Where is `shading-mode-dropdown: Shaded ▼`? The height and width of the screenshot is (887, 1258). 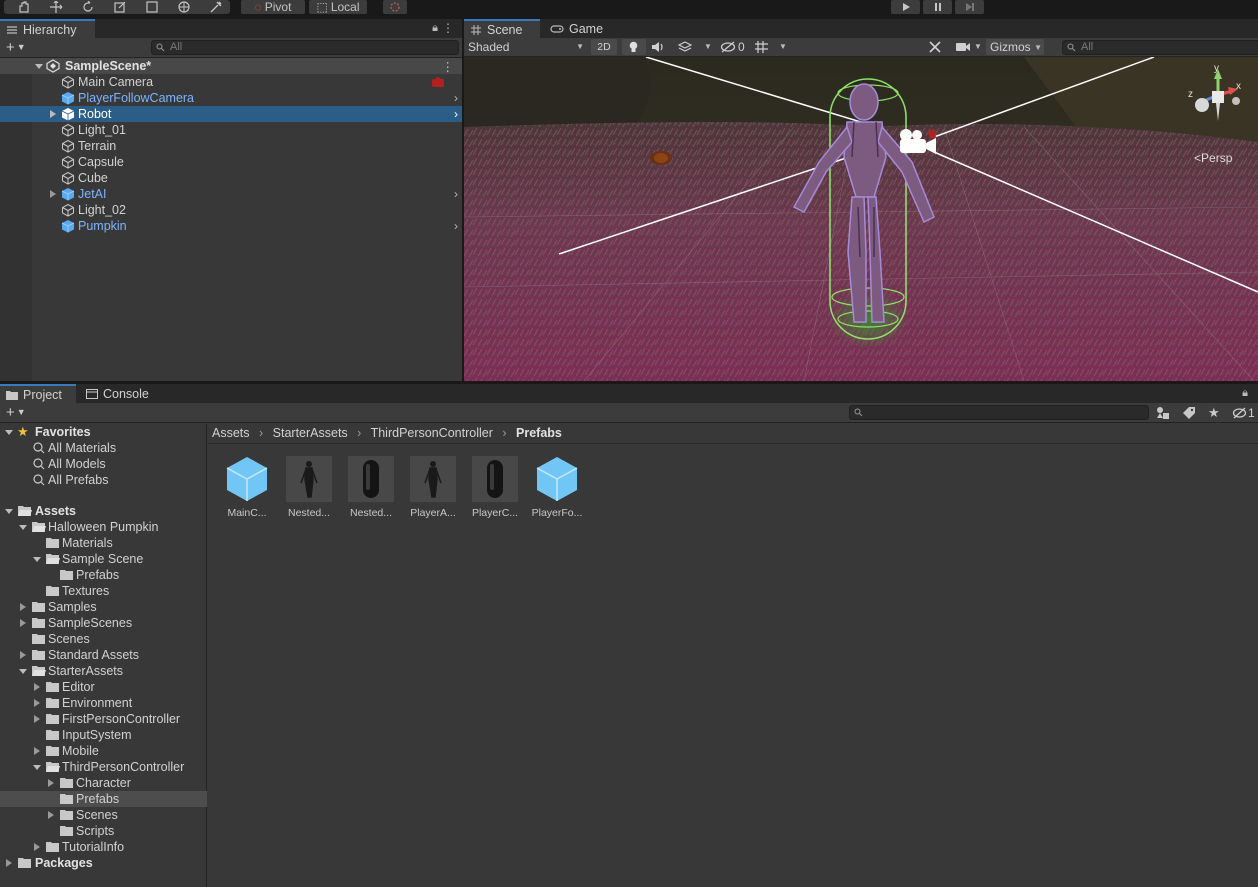
shading-mode-dropdown: Shaded ▼ is located at coordinates (526, 47).